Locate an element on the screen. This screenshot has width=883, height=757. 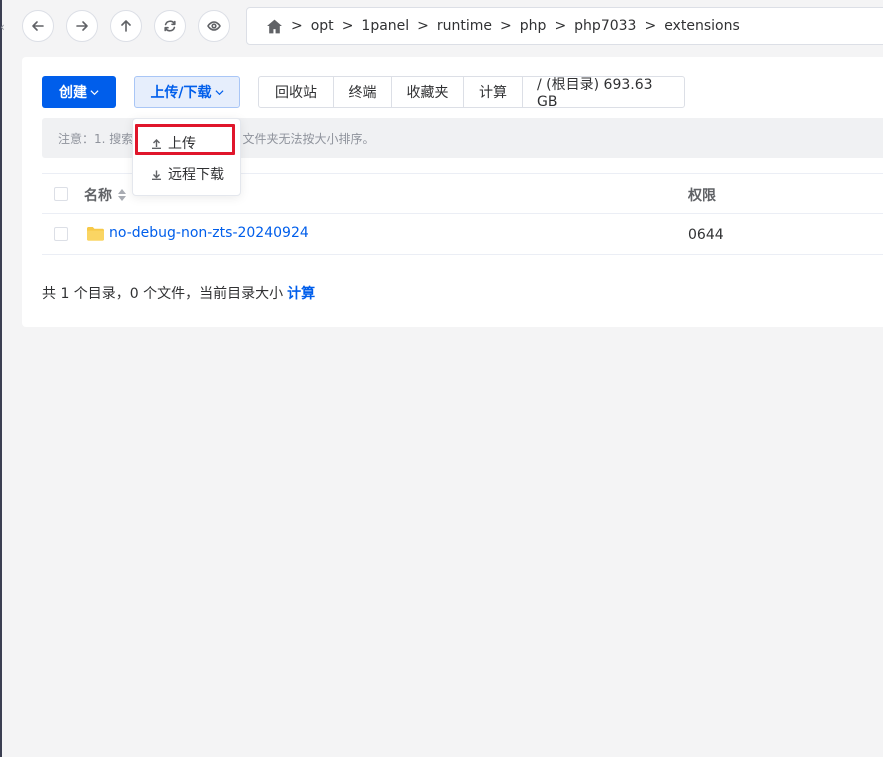
arrow-right-icon is located at coordinates (82, 26).